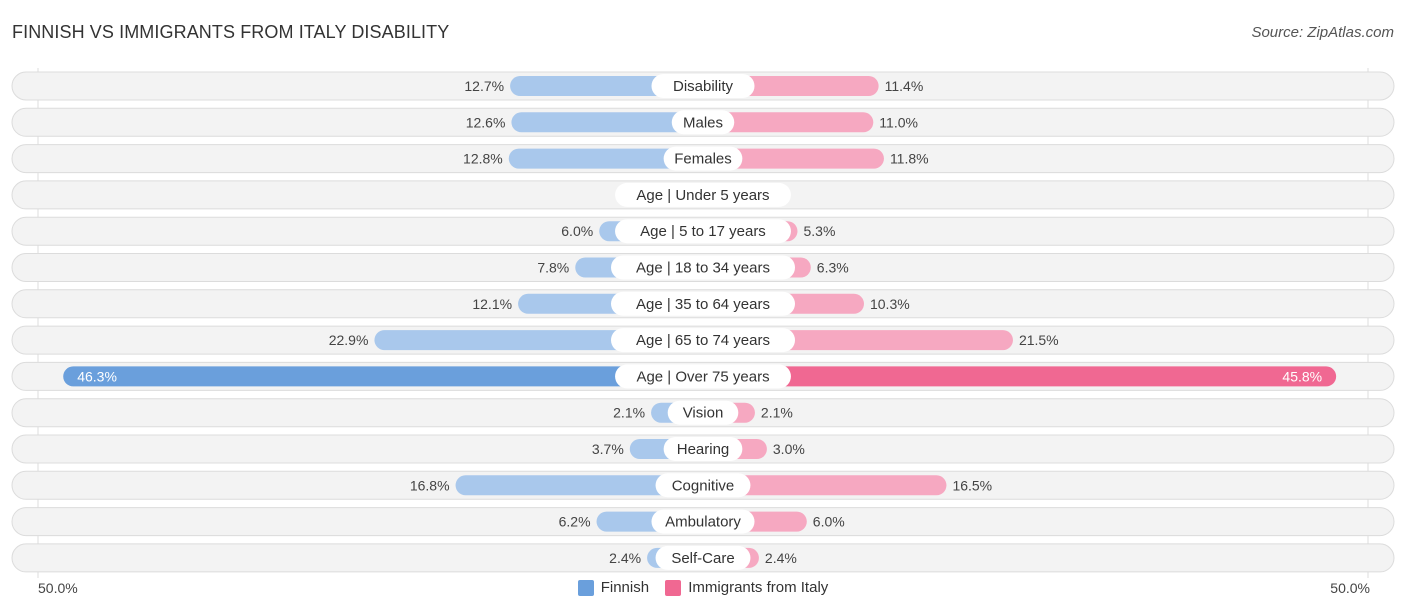 This screenshot has height=612, width=1406. Describe the element at coordinates (484, 86) in the screenshot. I see `value-label-finnish: 12.7%` at that location.